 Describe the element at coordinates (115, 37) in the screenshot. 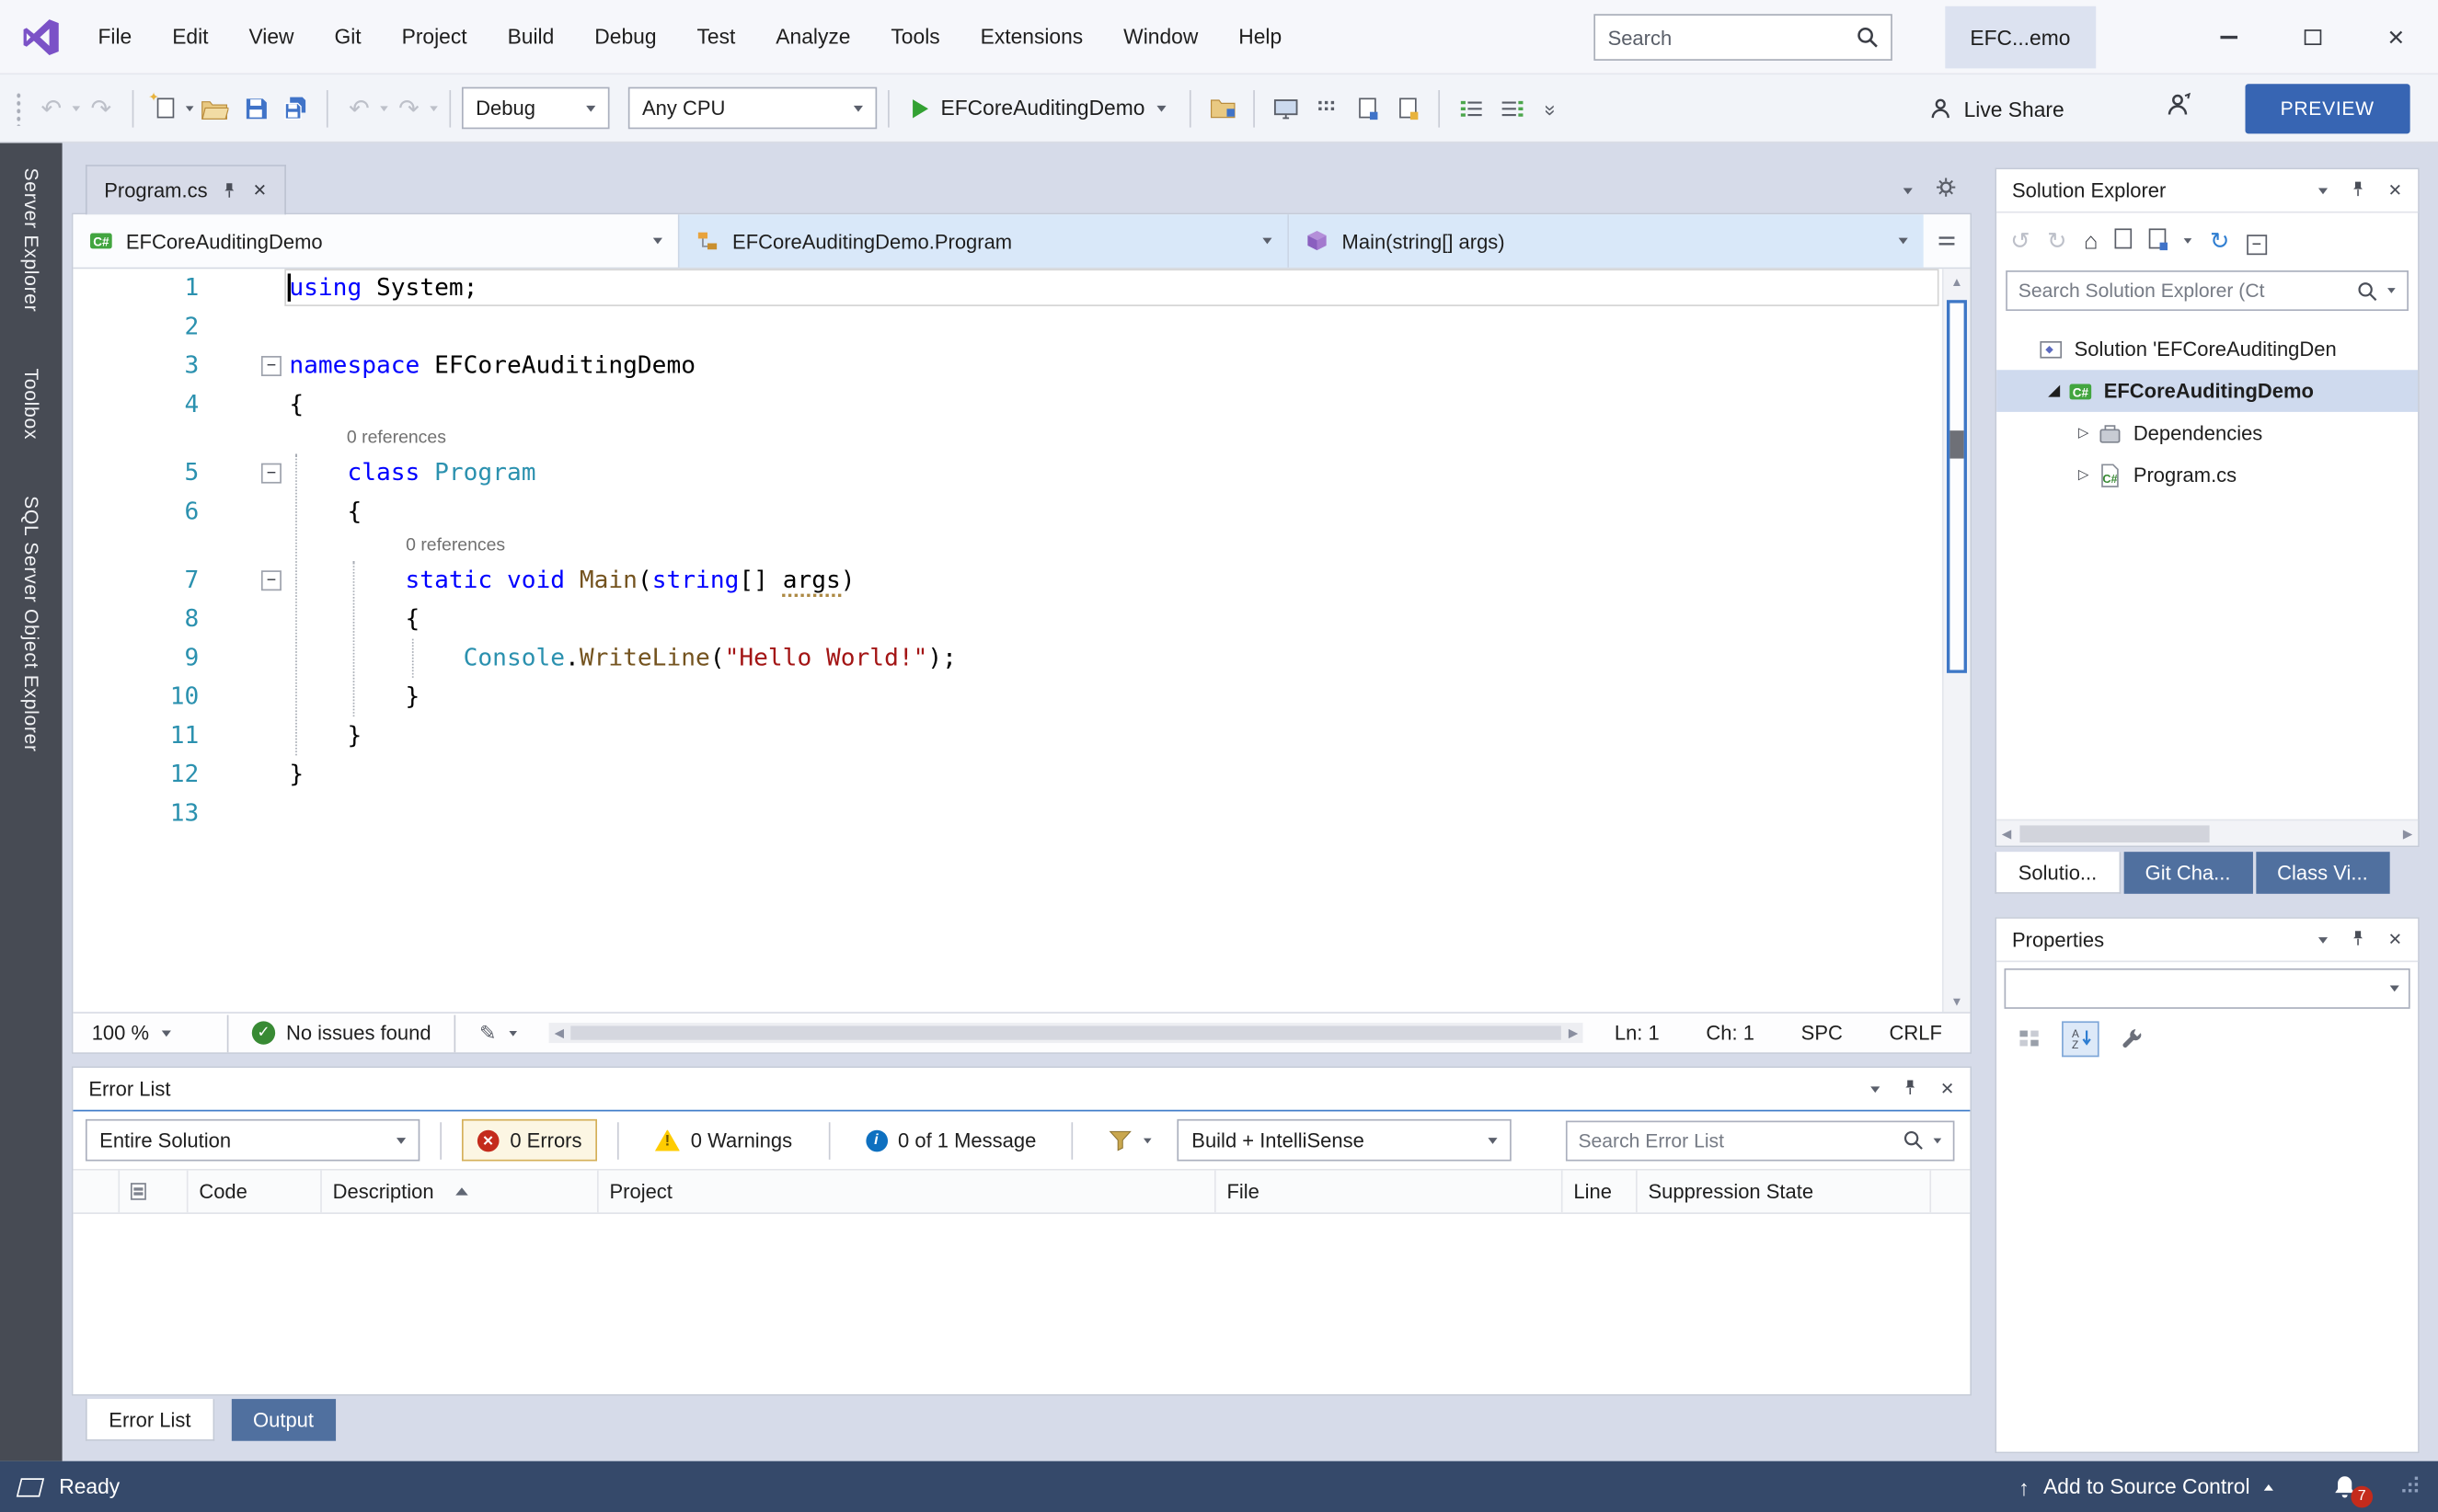

I see `menu-file: File` at that location.